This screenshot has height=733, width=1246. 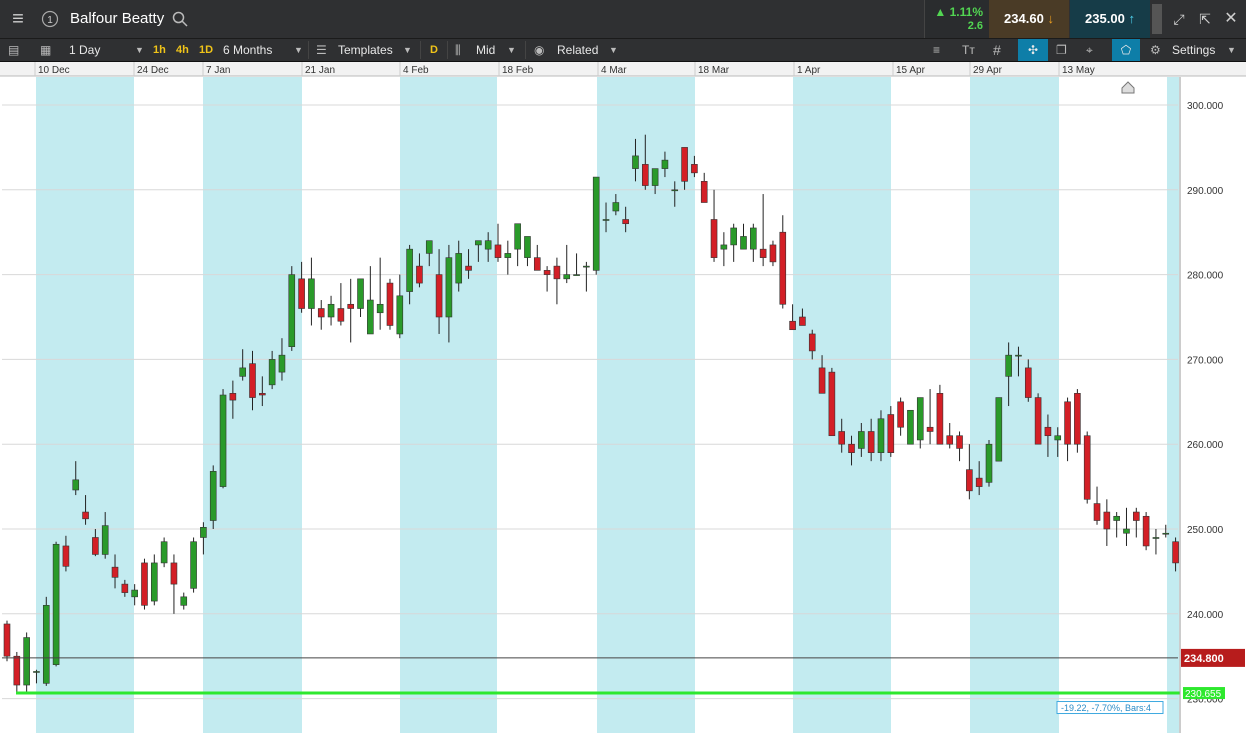 I want to click on home-marker-icon, so click(x=1128, y=87).